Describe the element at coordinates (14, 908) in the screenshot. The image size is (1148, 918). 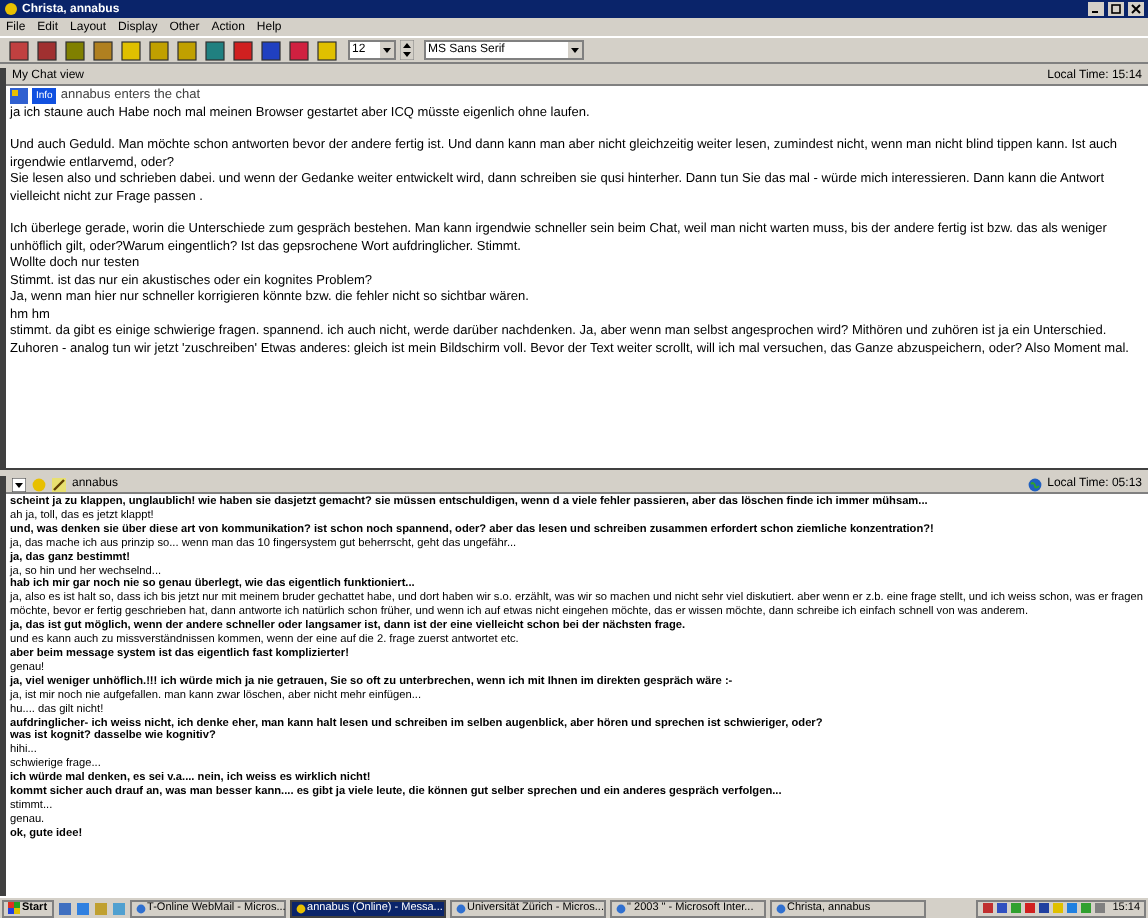
I see `windows-logo-icon` at that location.